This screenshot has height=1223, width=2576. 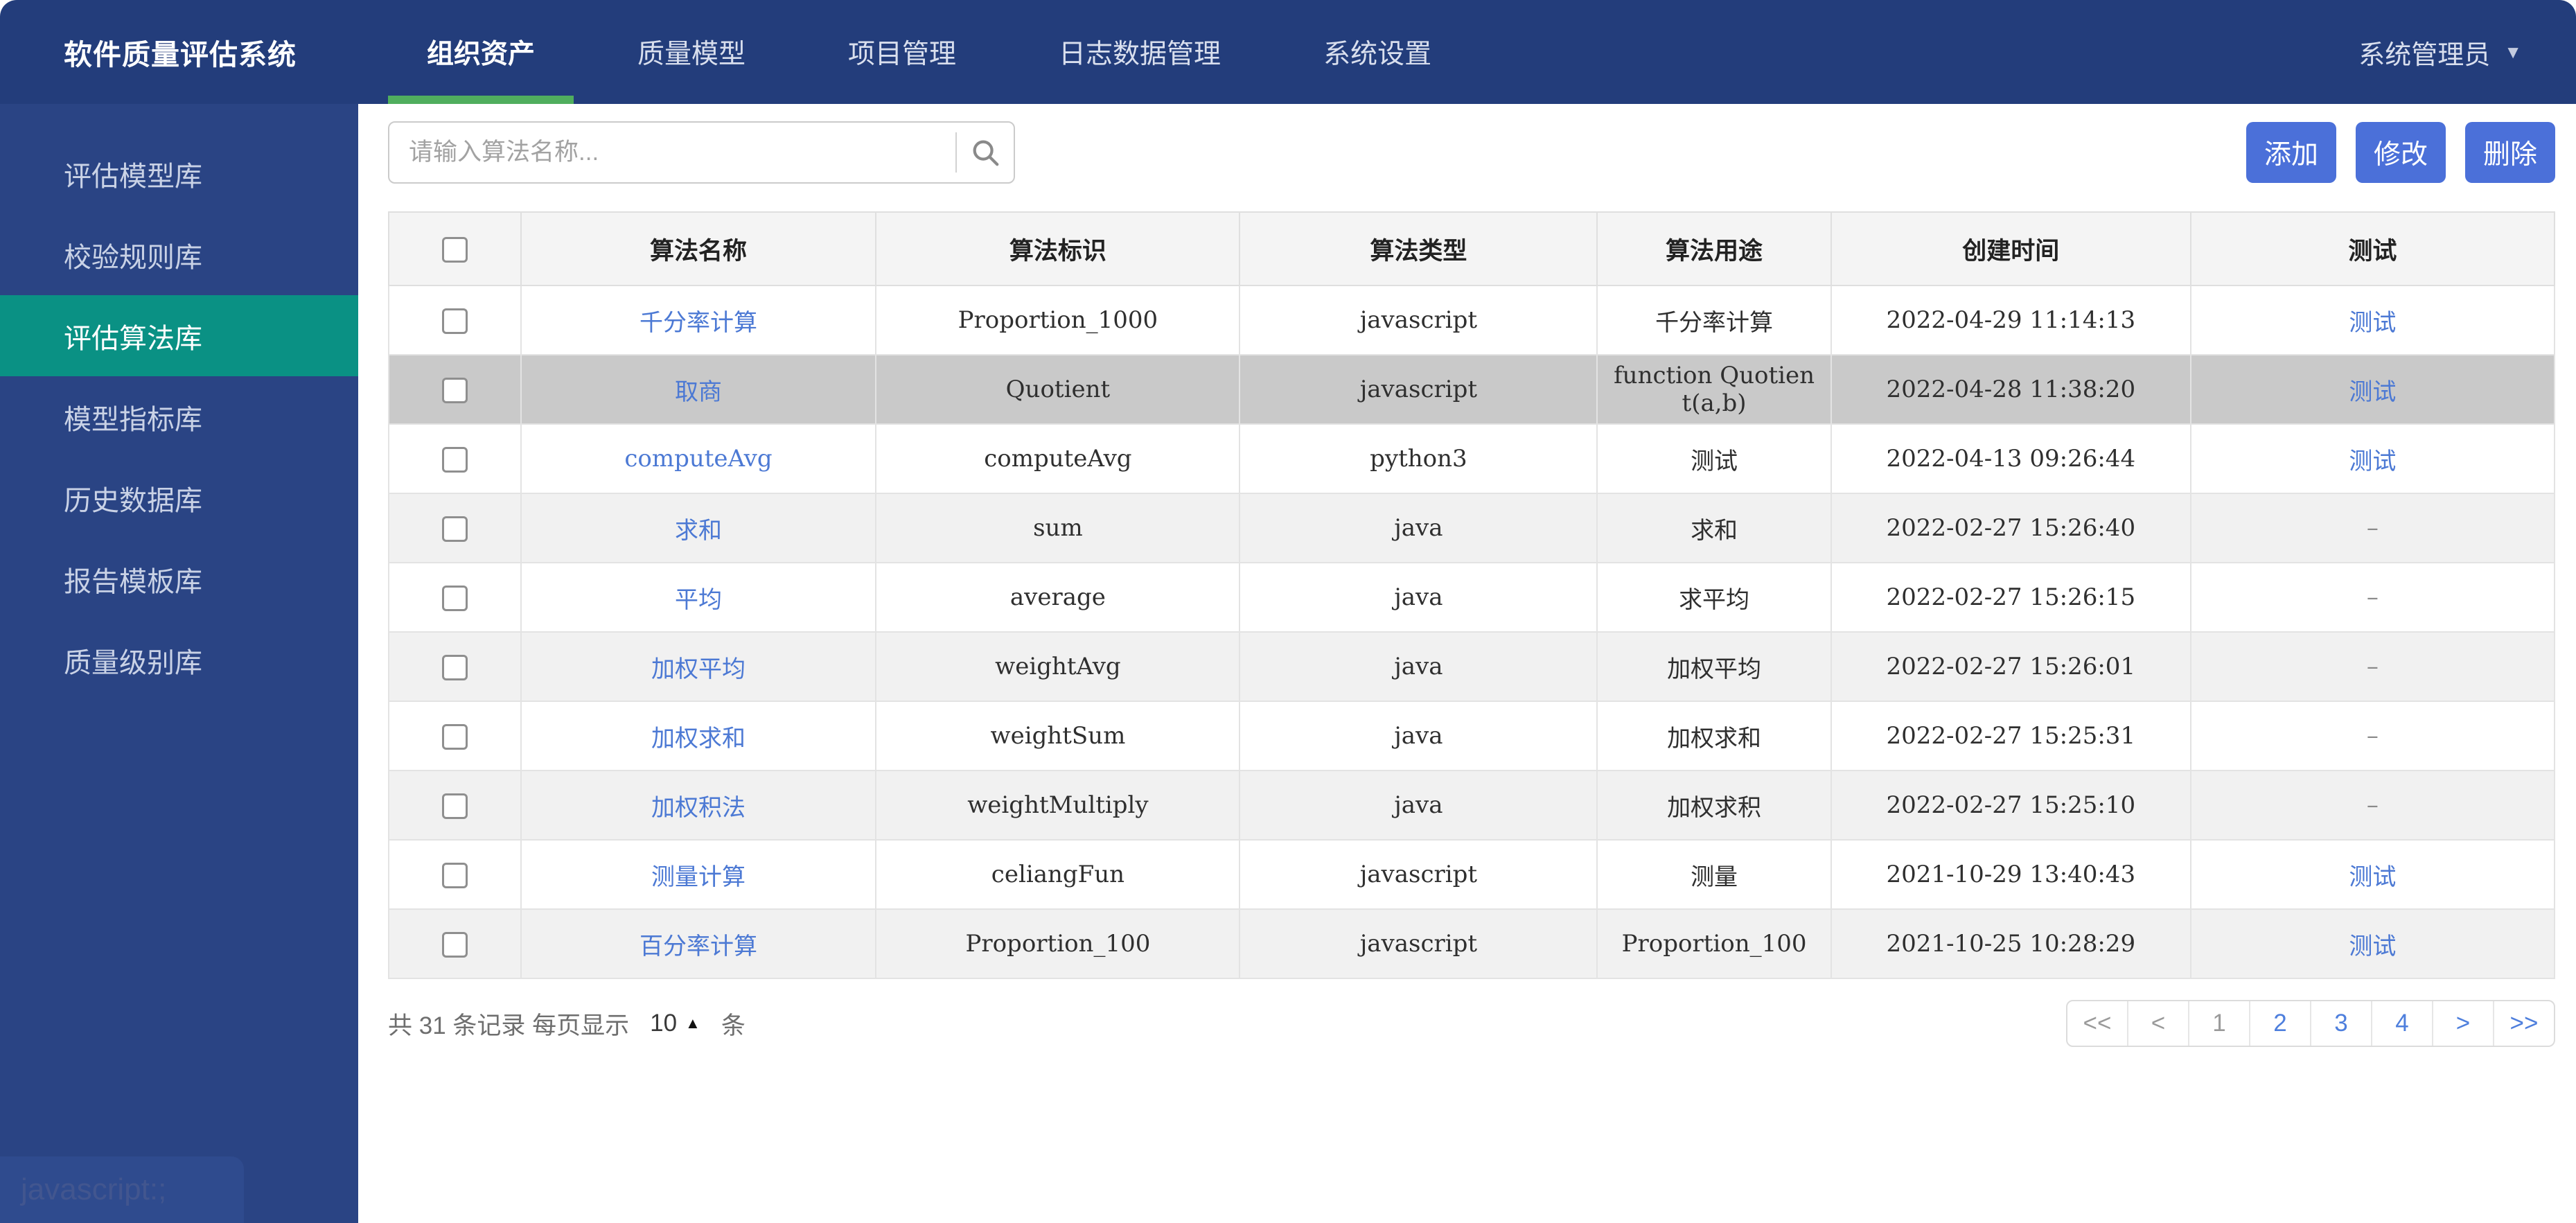 I want to click on action-buttons: 添加 修改 删除, so click(x=2400, y=152).